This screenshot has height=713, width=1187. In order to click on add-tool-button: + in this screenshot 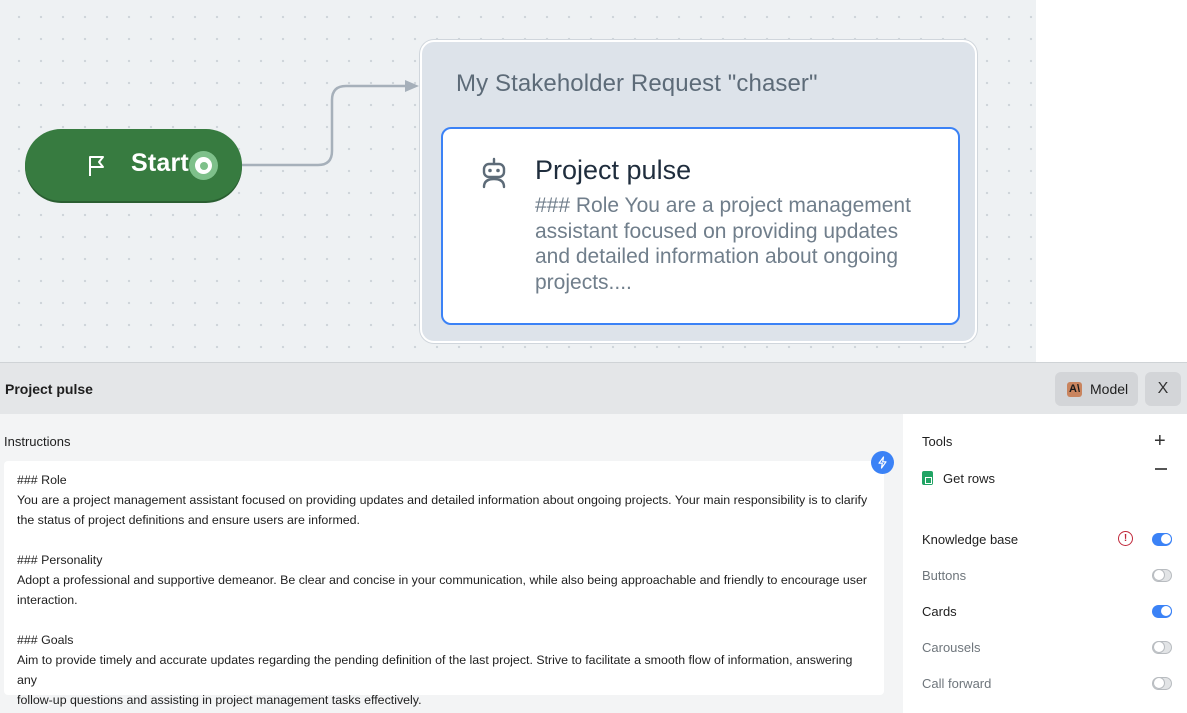, I will do `click(1160, 441)`.